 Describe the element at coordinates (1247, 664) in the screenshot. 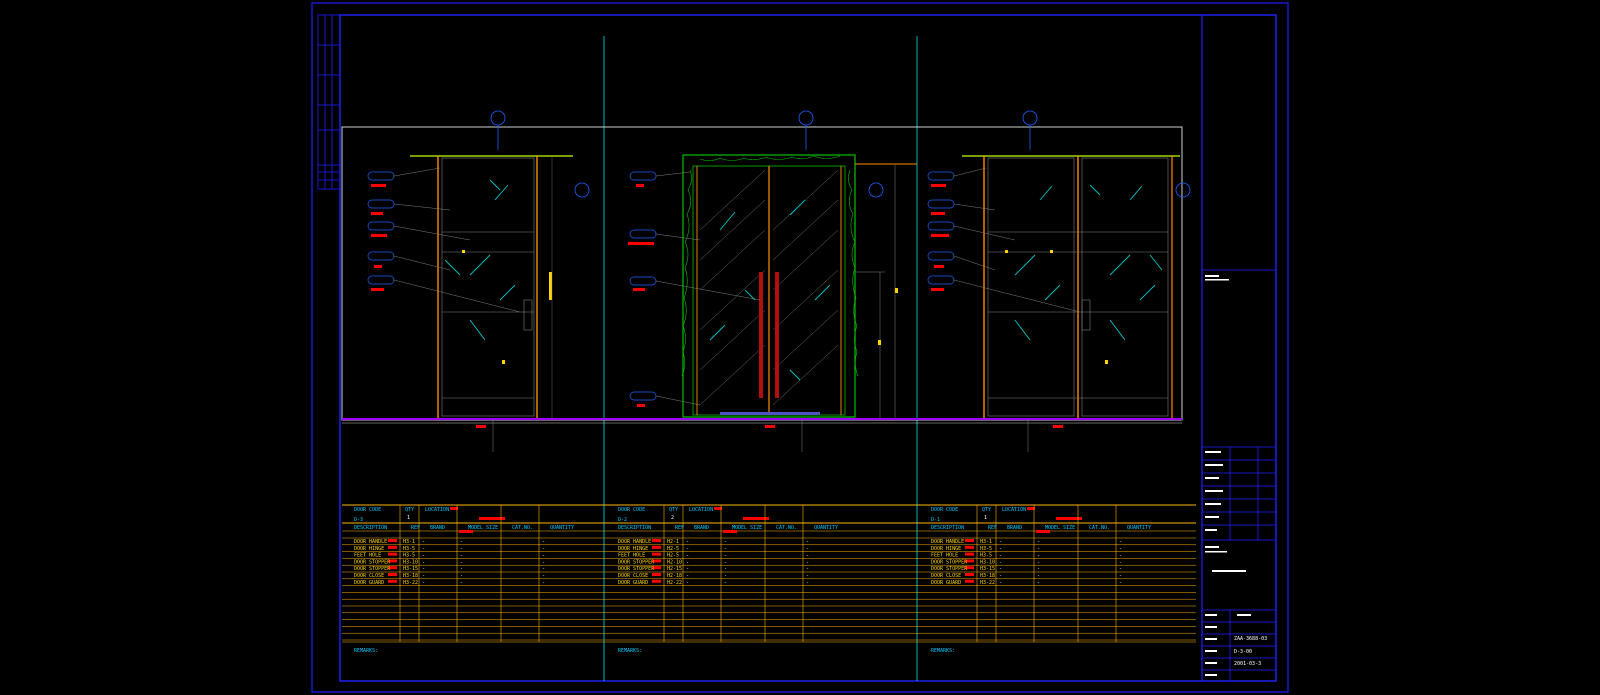

I see `drawing-date: 2001-03-3` at that location.